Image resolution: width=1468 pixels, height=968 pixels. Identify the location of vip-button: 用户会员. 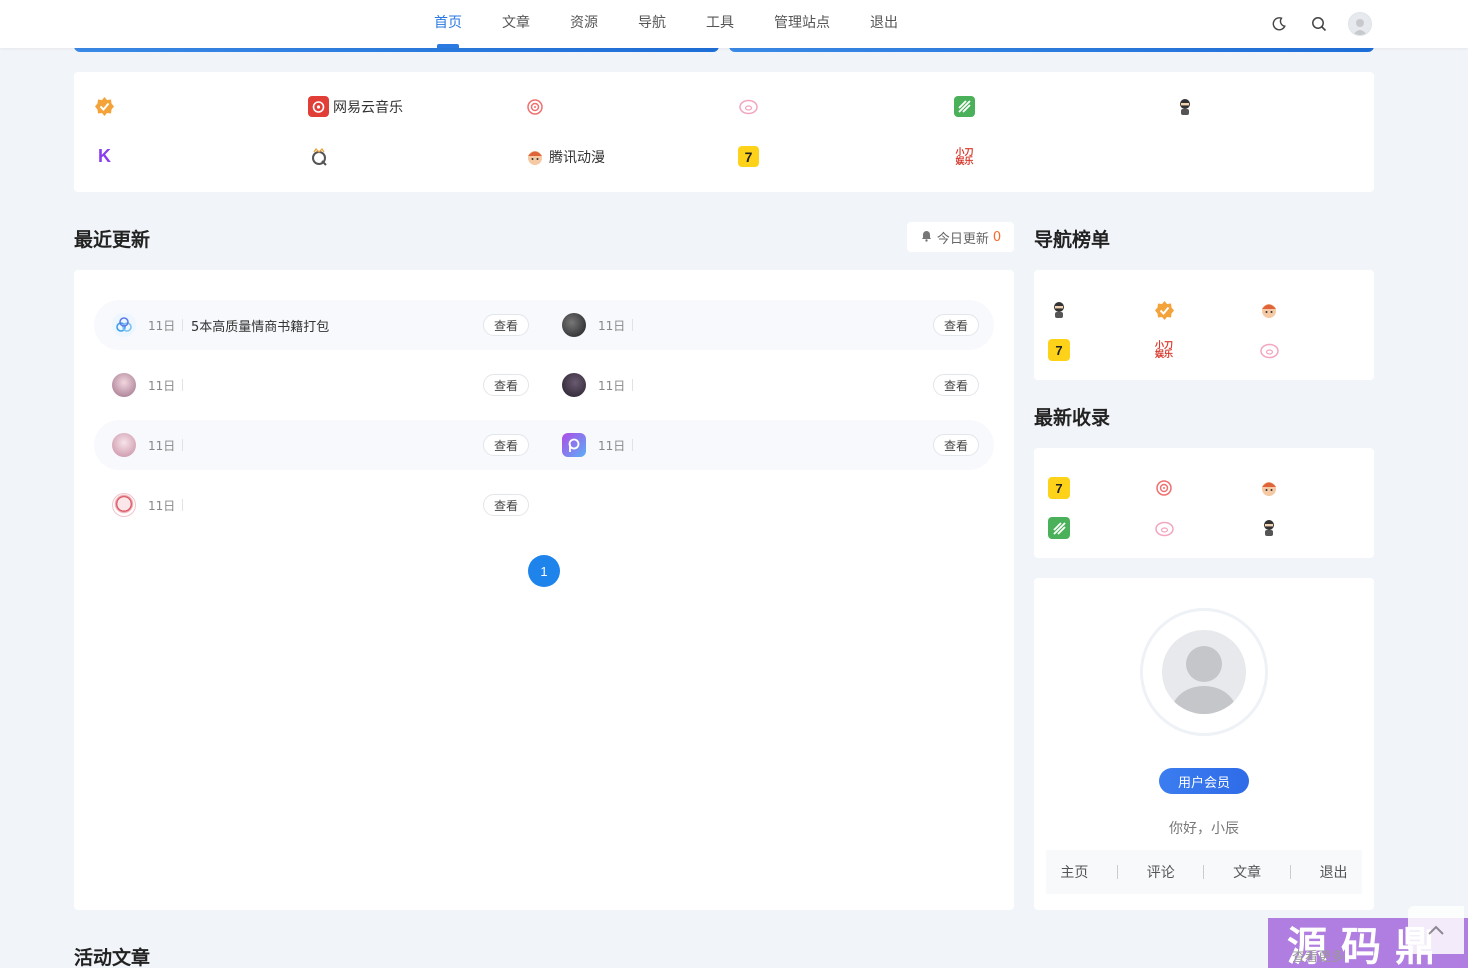
(1204, 781).